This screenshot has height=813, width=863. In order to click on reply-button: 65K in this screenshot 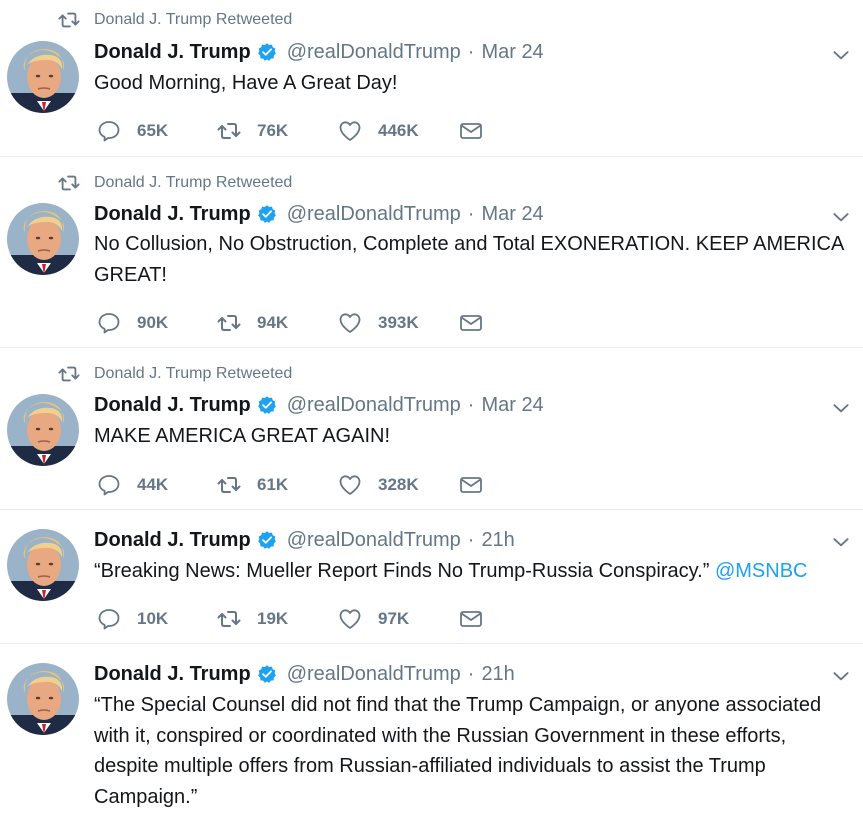, I will do `click(157, 131)`.